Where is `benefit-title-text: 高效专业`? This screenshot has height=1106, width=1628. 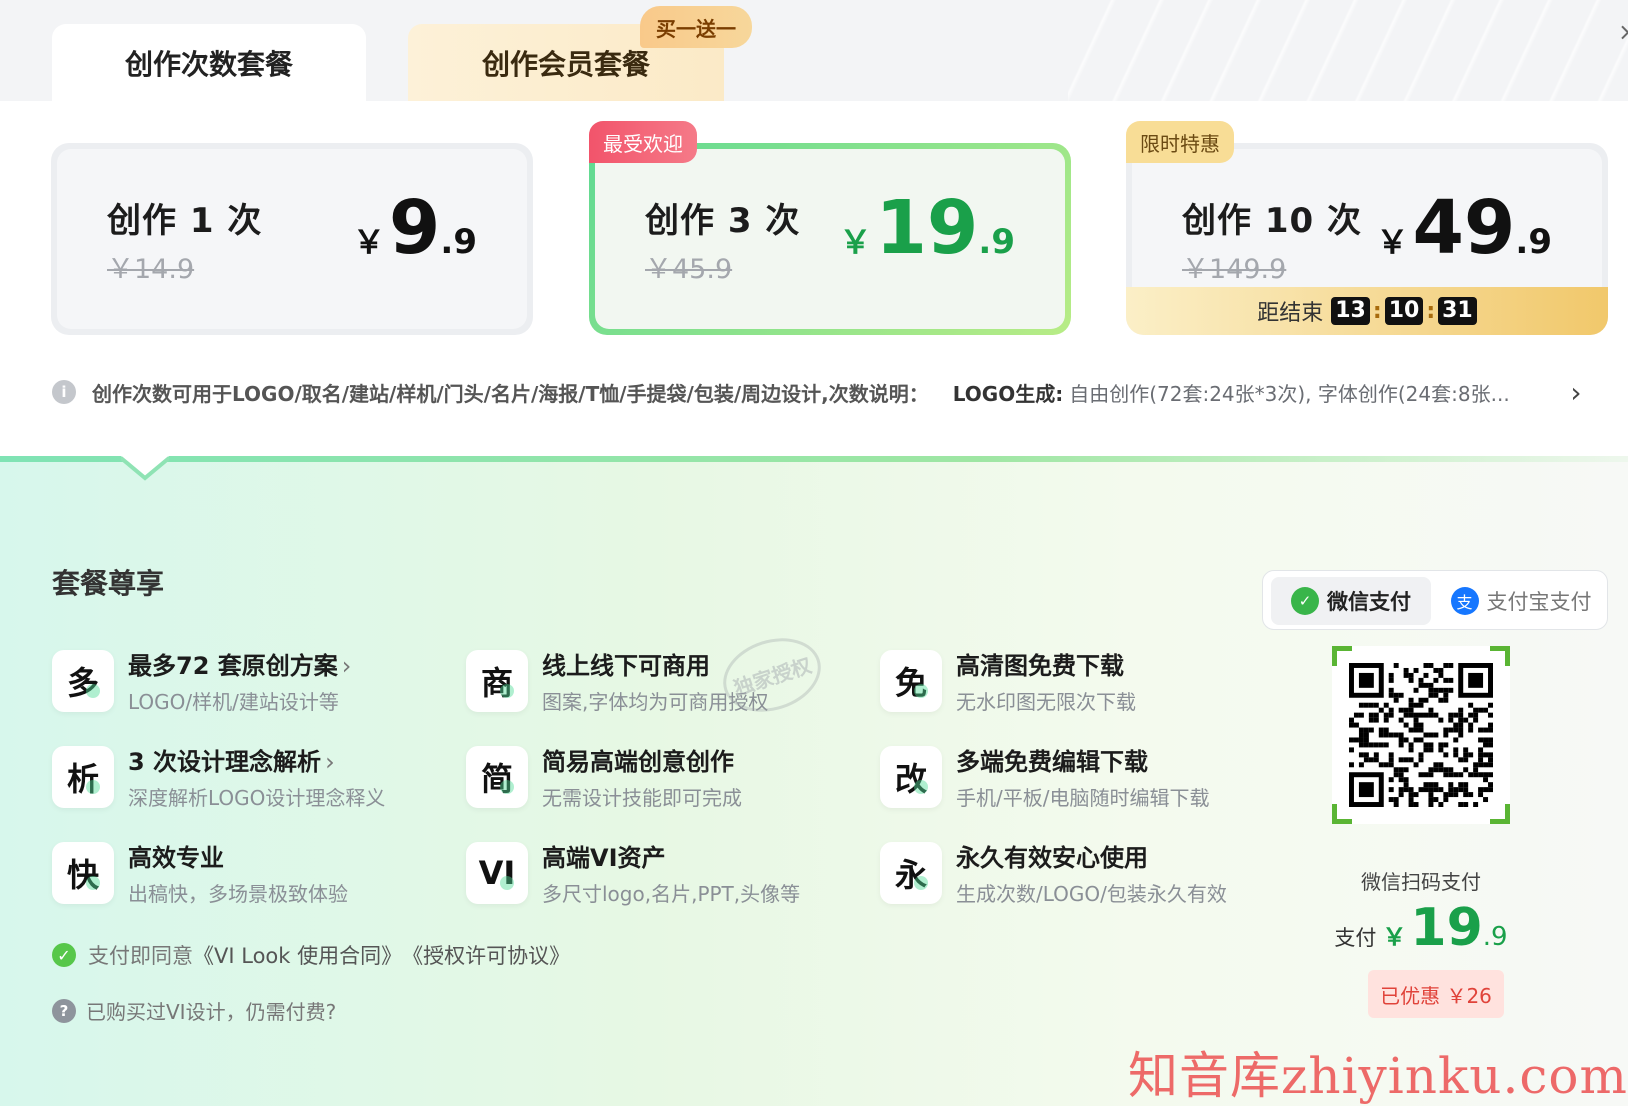 benefit-title-text: 高效专业 is located at coordinates (176, 858).